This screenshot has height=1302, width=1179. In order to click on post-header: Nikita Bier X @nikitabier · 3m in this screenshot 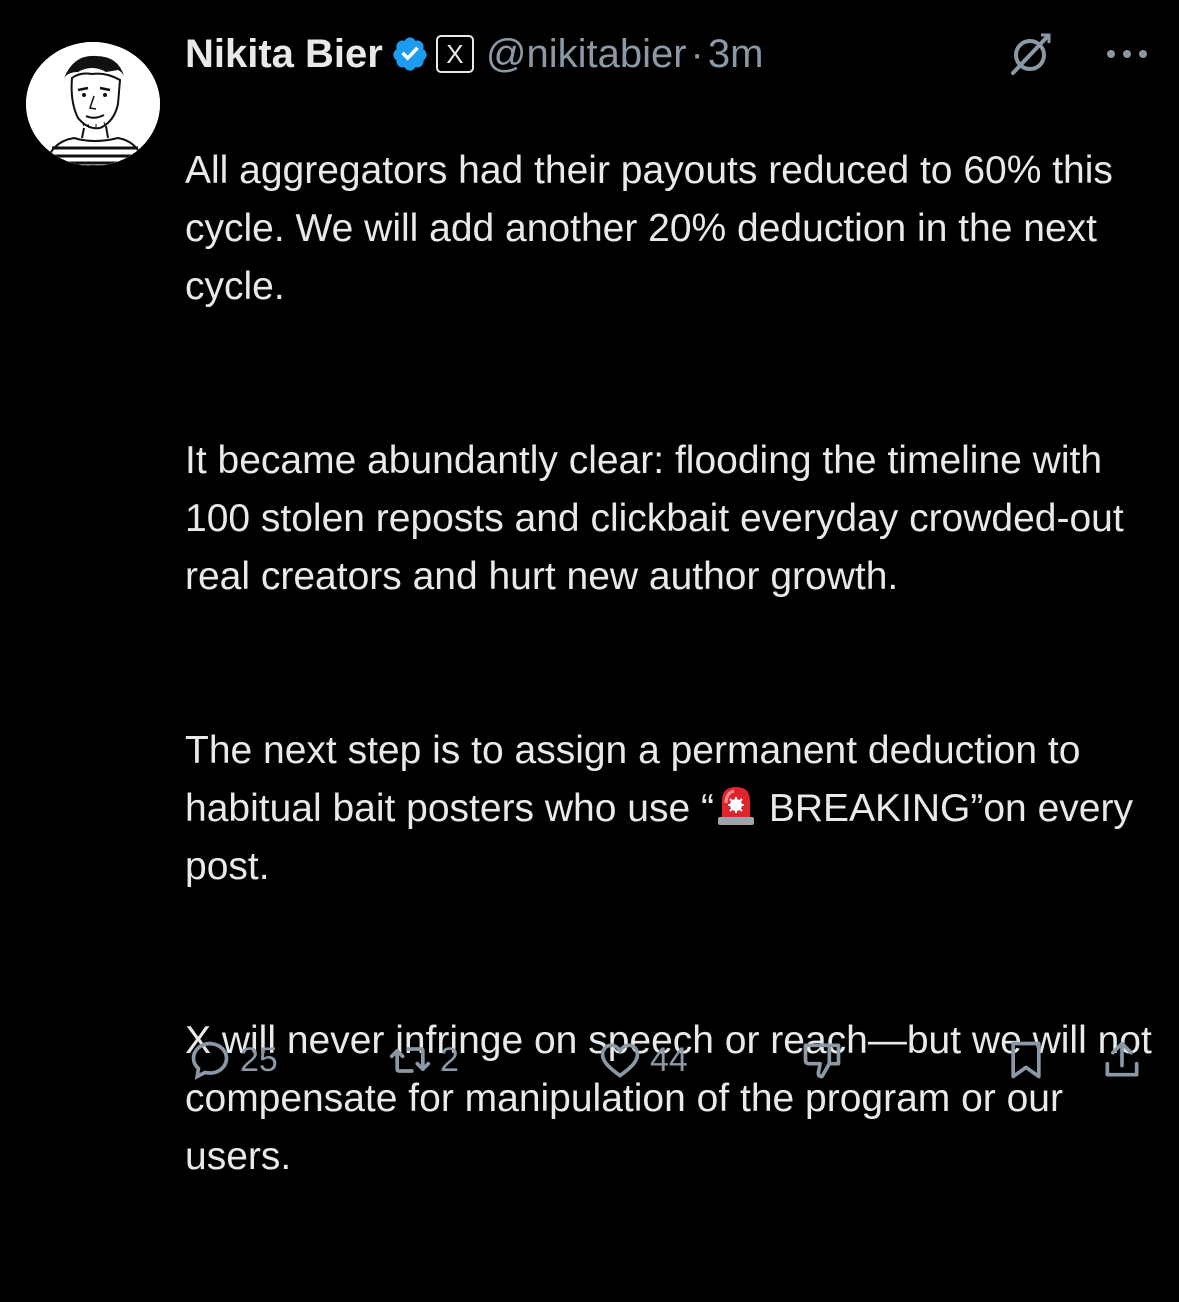, I will do `click(667, 54)`.